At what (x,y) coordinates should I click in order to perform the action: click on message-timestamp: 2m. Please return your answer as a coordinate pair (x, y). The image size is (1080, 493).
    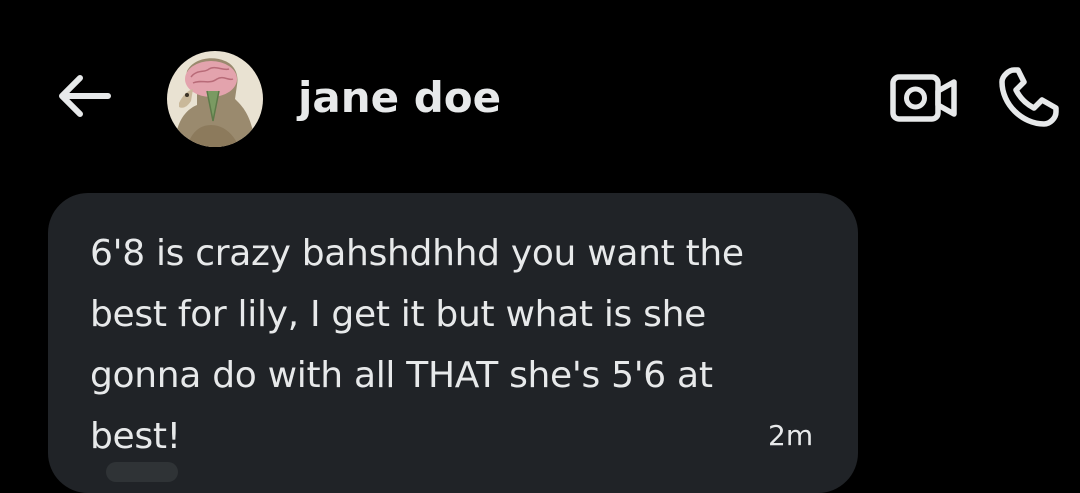
    Looking at the image, I should click on (791, 435).